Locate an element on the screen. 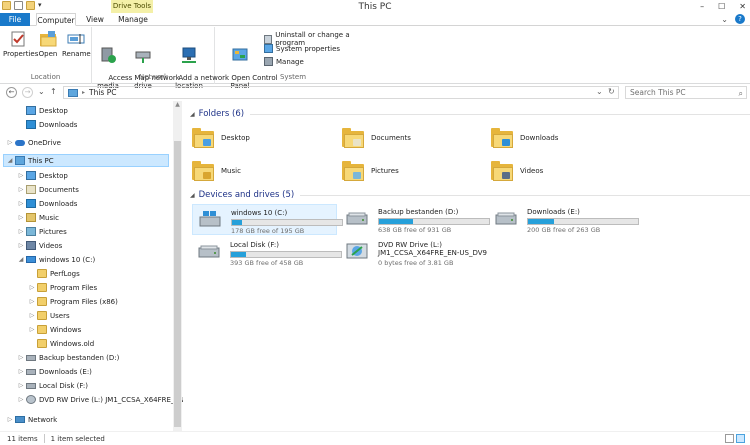 The width and height of the screenshot is (750, 445). search-icon: ⌕ is located at coordinates (741, 93).